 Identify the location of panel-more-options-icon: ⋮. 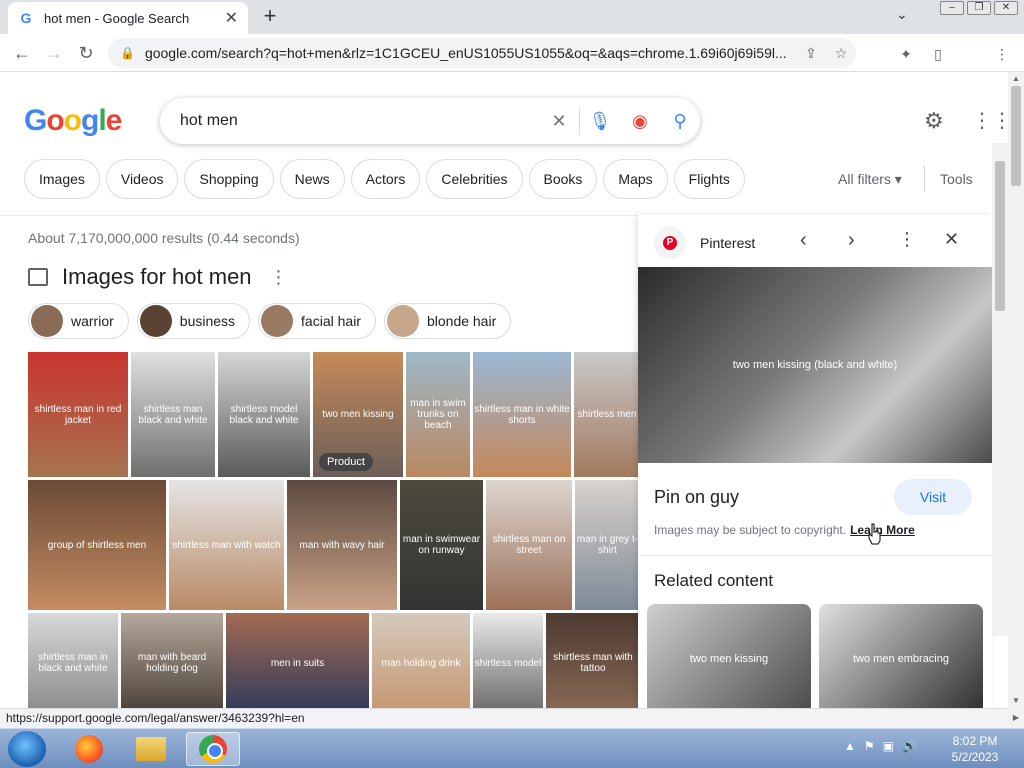
(907, 239).